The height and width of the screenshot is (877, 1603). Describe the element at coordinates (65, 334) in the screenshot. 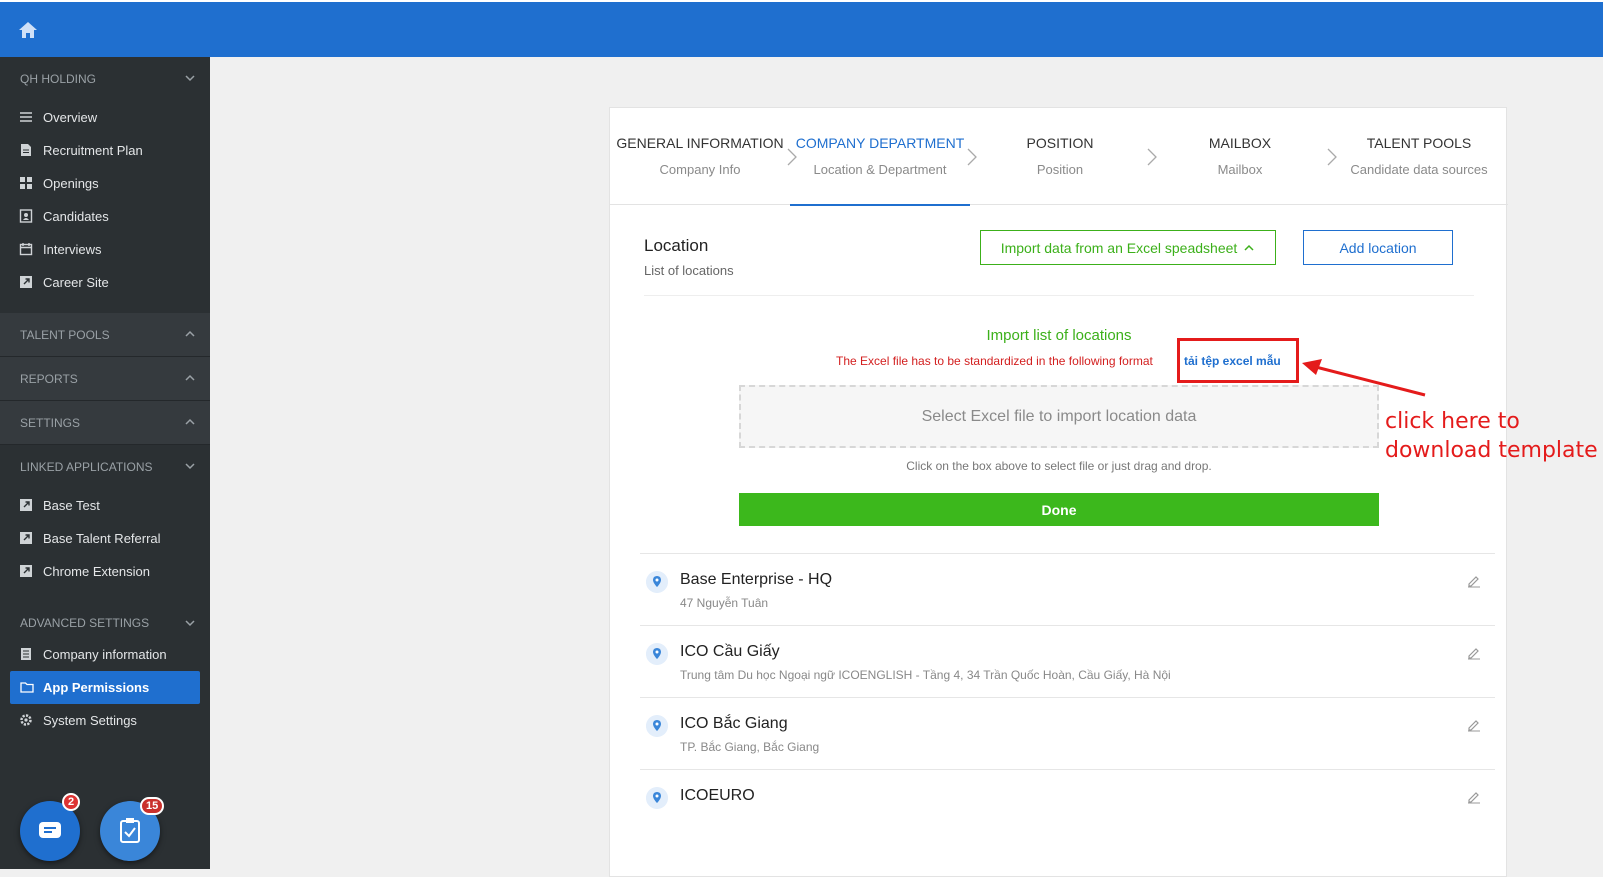

I see `section-label: TALENT POOLS` at that location.